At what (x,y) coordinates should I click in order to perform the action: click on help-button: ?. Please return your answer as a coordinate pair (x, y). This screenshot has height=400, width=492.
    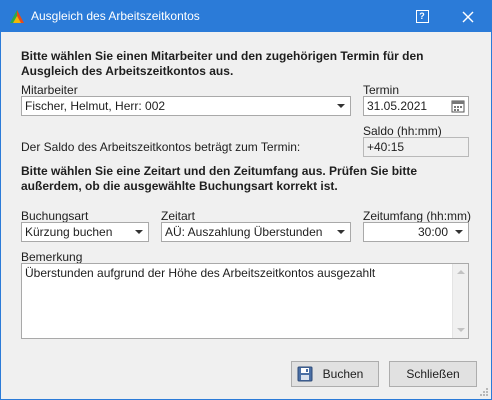
    Looking at the image, I should click on (422, 16).